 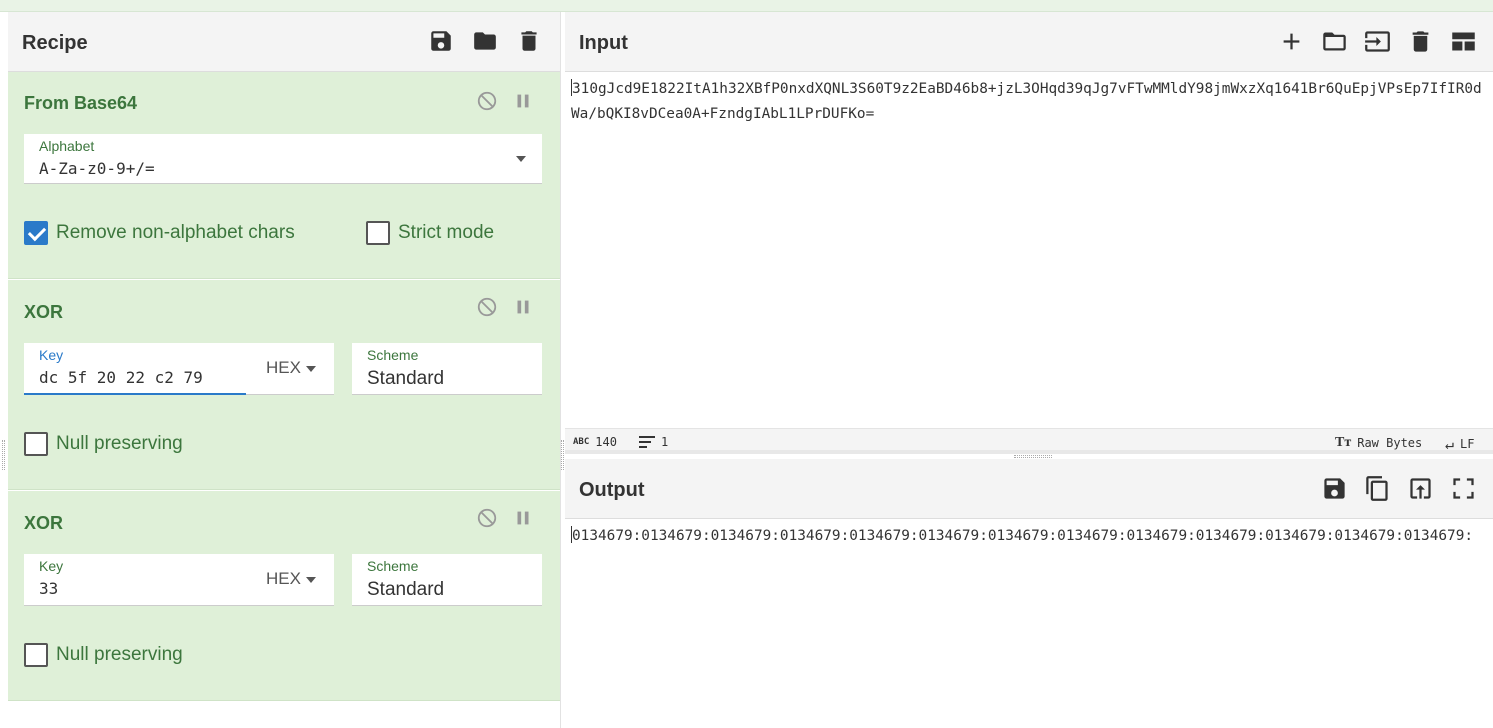 I want to click on input-length-indicator: ABC 140, so click(x=595, y=442).